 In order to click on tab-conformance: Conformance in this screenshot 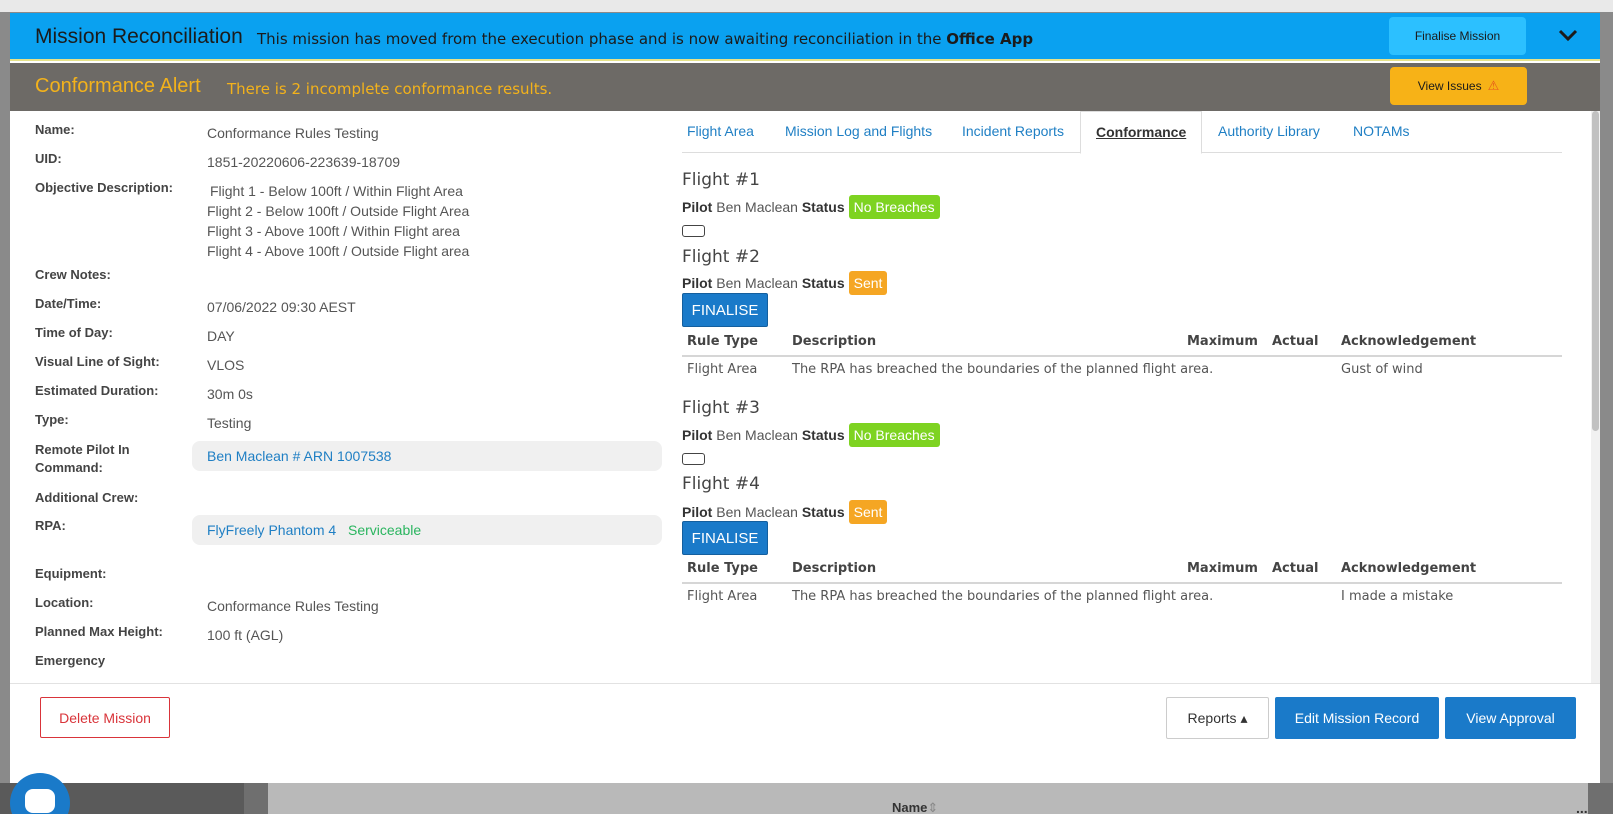, I will do `click(1141, 132)`.